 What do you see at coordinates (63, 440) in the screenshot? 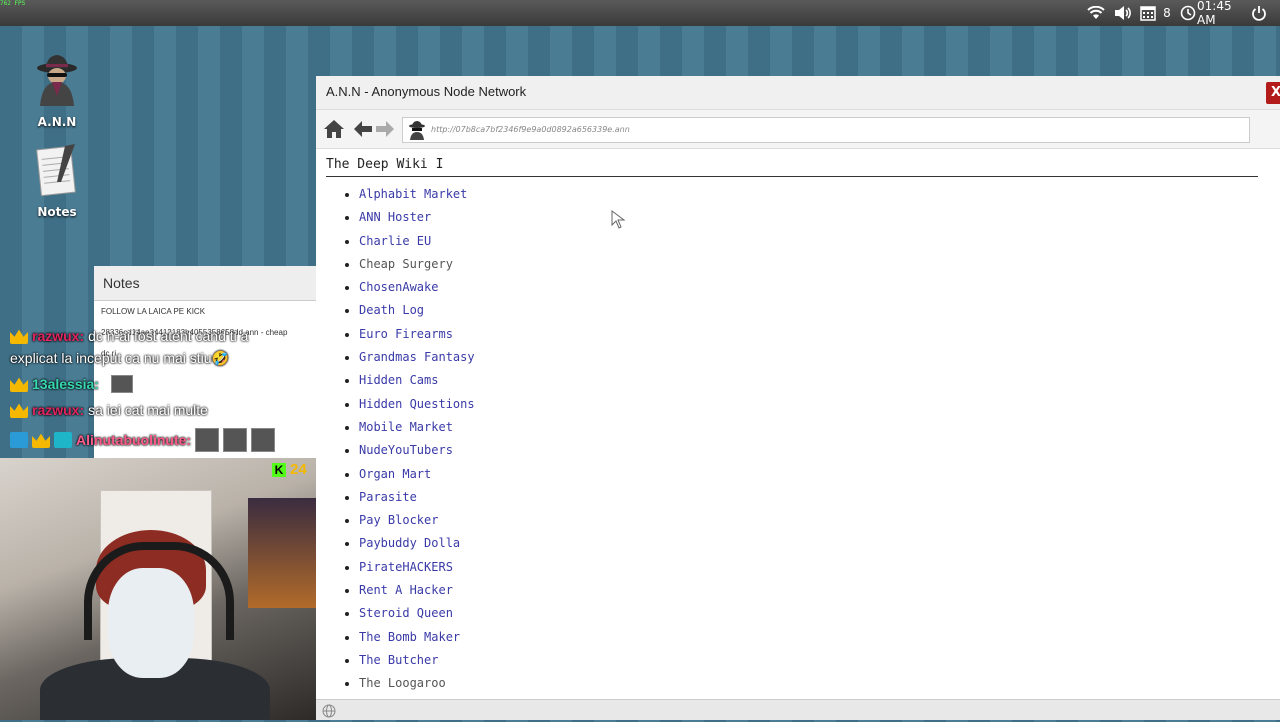
I see `sub-badge-icon` at bounding box center [63, 440].